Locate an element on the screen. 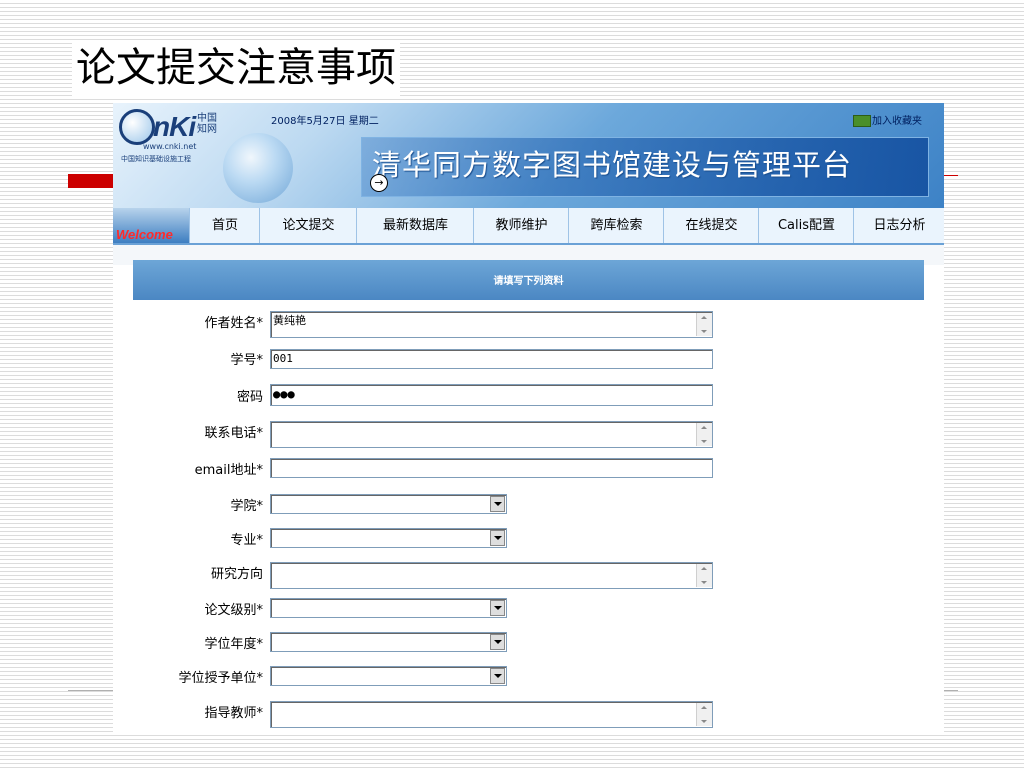 This screenshot has height=768, width=1024. author-name-label: 作者姓名* is located at coordinates (233, 323).